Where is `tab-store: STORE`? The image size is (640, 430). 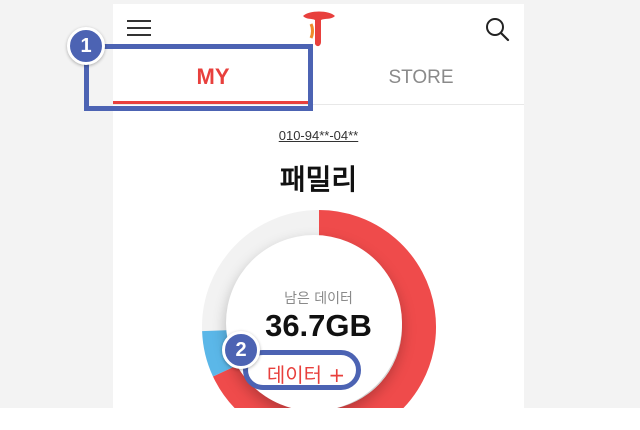
tab-store: STORE is located at coordinates (421, 78).